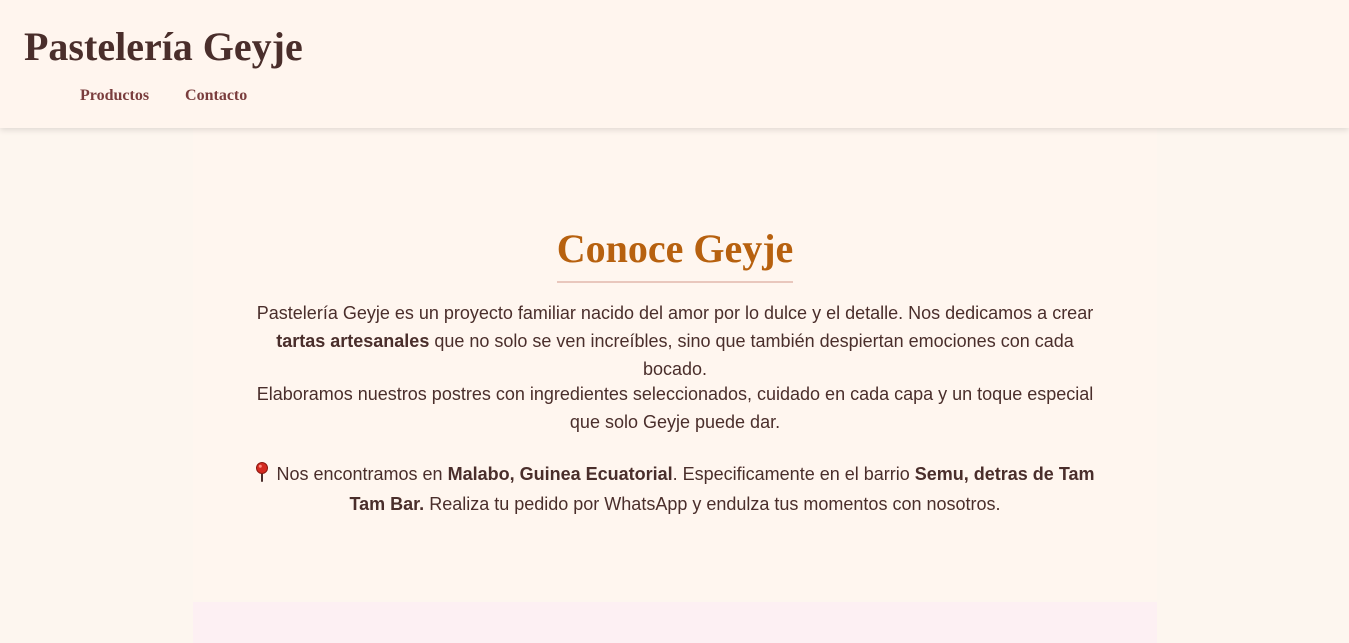 The image size is (1349, 643). I want to click on location-city: Malabo, Guinea Ecuatorial, so click(560, 474).